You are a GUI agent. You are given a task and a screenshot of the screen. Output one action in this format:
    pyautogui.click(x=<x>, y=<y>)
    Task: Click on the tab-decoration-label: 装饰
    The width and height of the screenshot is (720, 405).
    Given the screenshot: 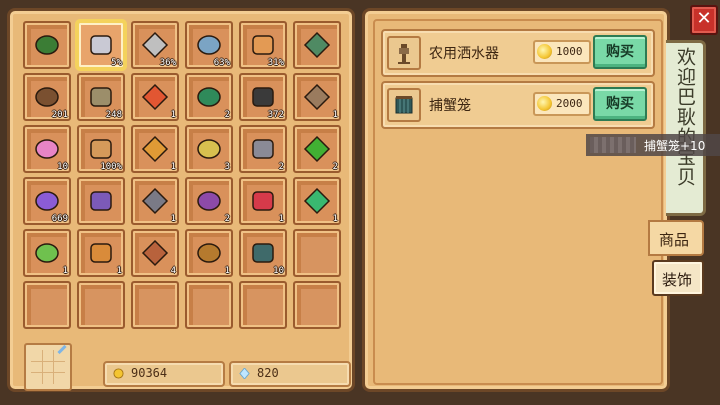 What is the action you would take?
    pyautogui.click(x=677, y=280)
    